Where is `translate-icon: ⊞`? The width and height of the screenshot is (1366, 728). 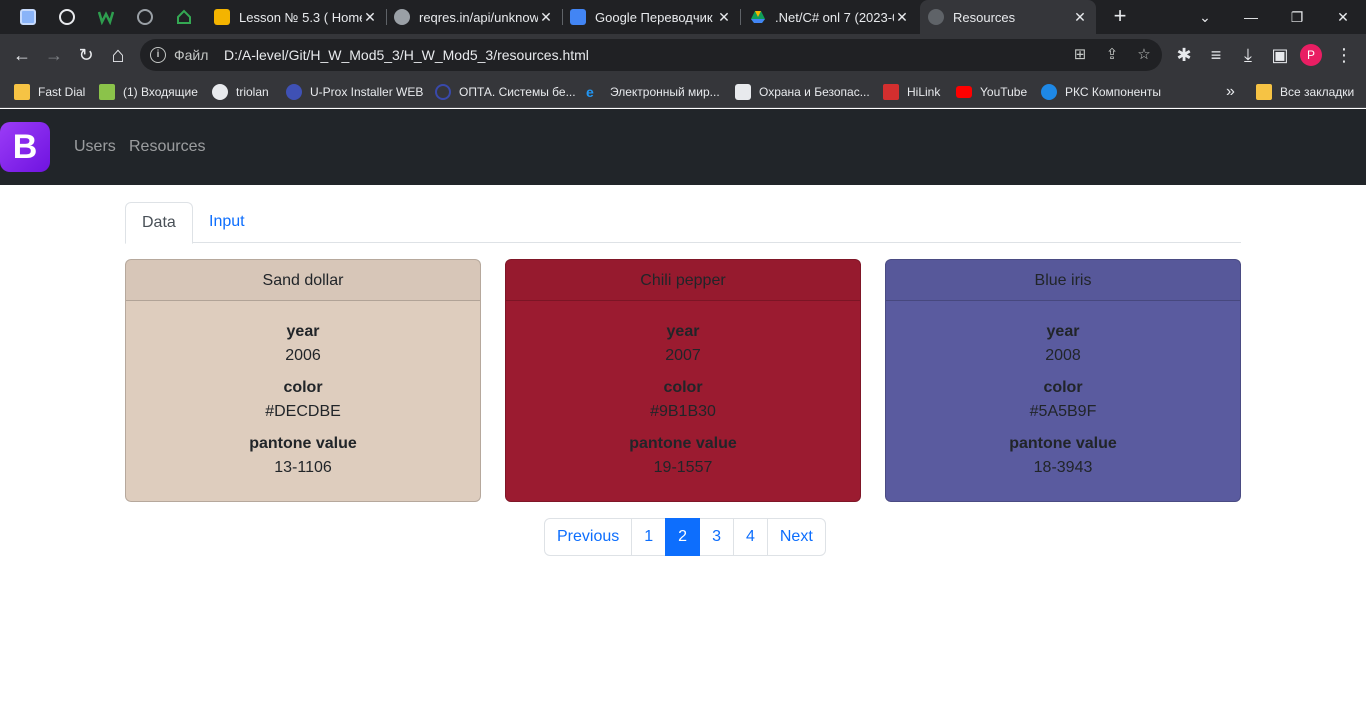 translate-icon: ⊞ is located at coordinates (1080, 55).